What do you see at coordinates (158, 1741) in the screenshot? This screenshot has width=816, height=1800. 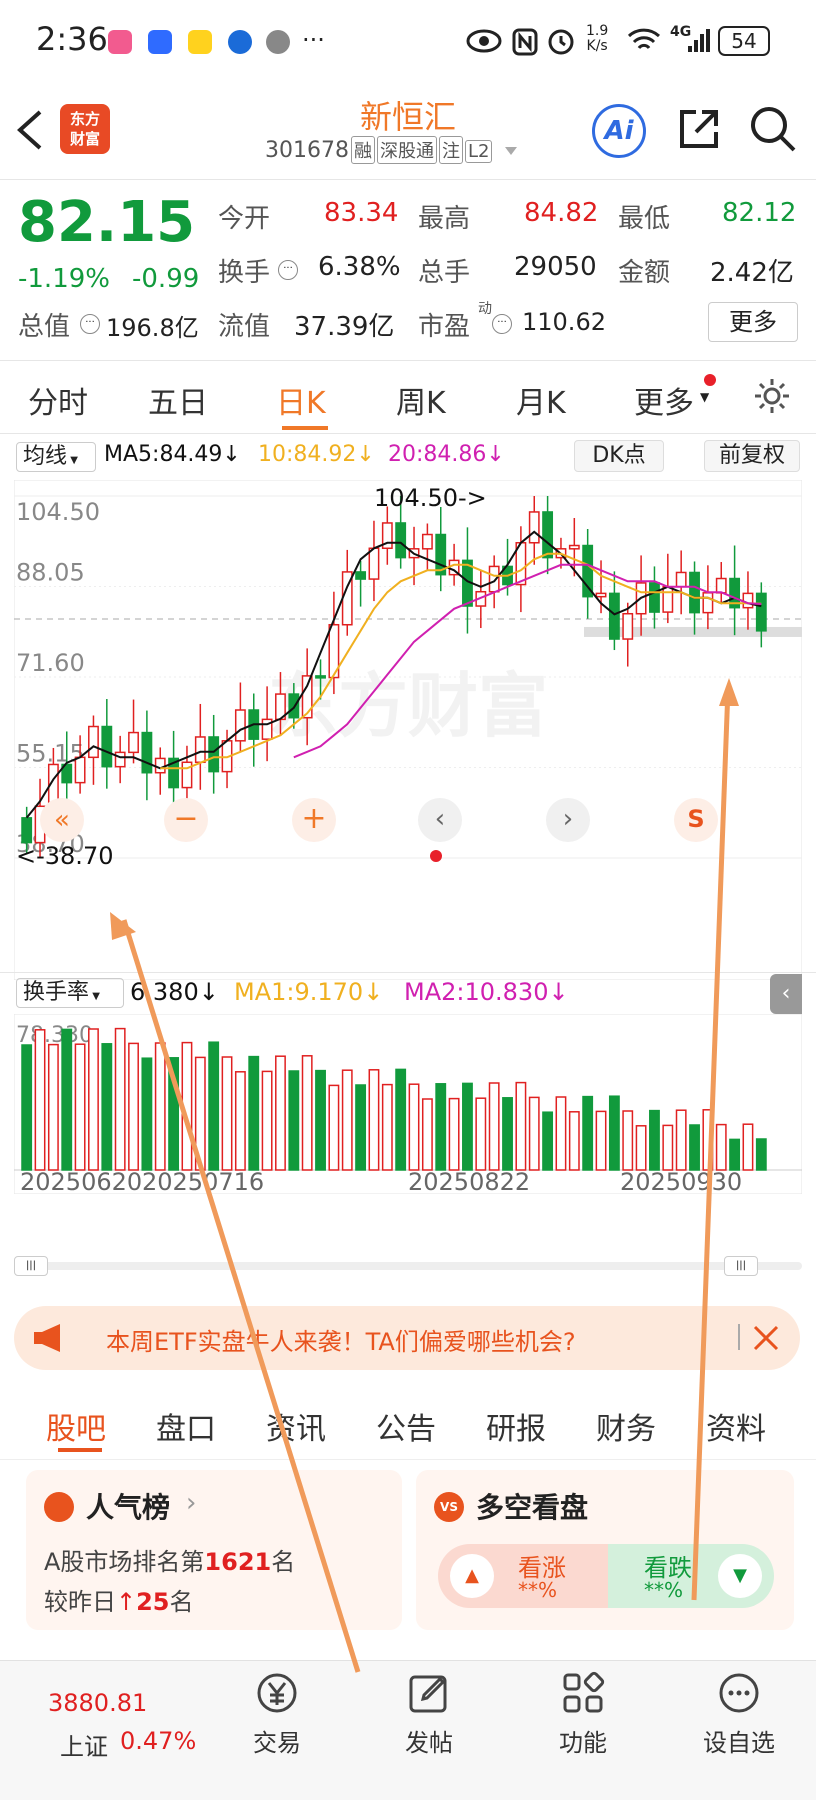 I see `index-change: 0.47%` at bounding box center [158, 1741].